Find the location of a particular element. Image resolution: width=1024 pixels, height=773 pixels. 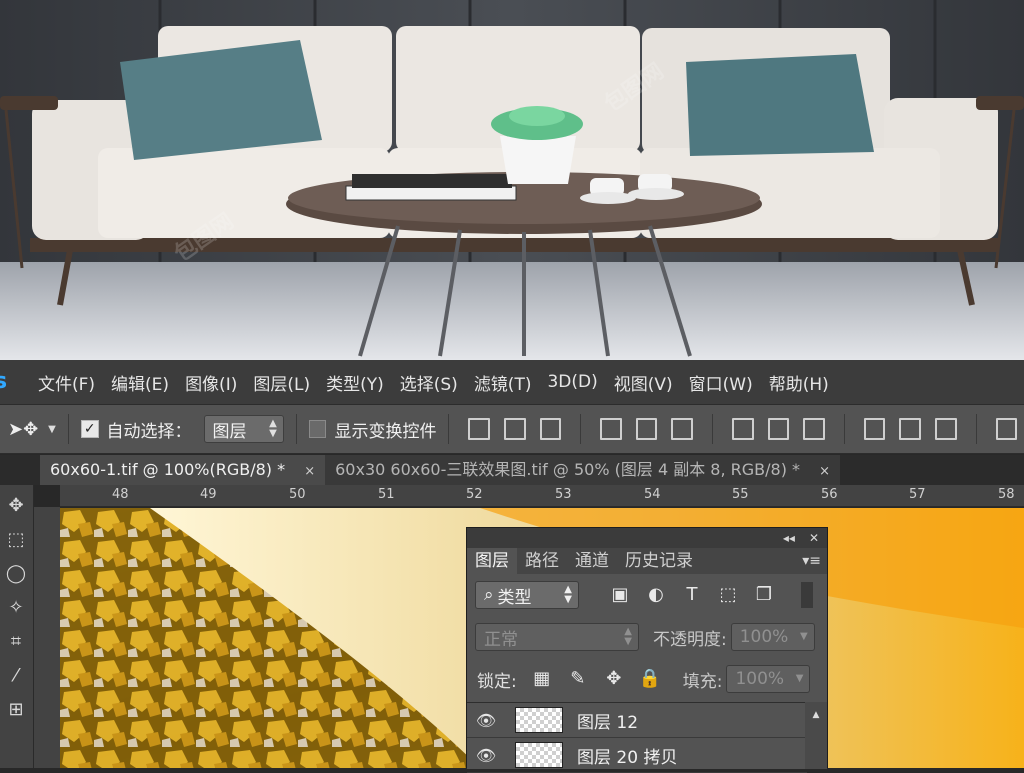

lock-label: 锁定: is located at coordinates (497, 681).